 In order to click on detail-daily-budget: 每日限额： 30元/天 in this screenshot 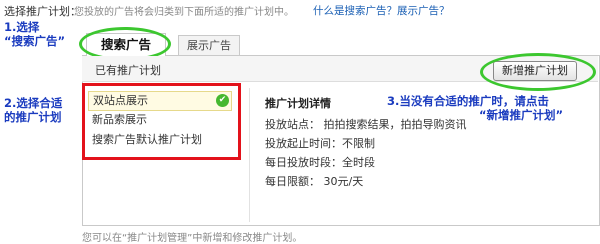, I will do `click(314, 181)`.